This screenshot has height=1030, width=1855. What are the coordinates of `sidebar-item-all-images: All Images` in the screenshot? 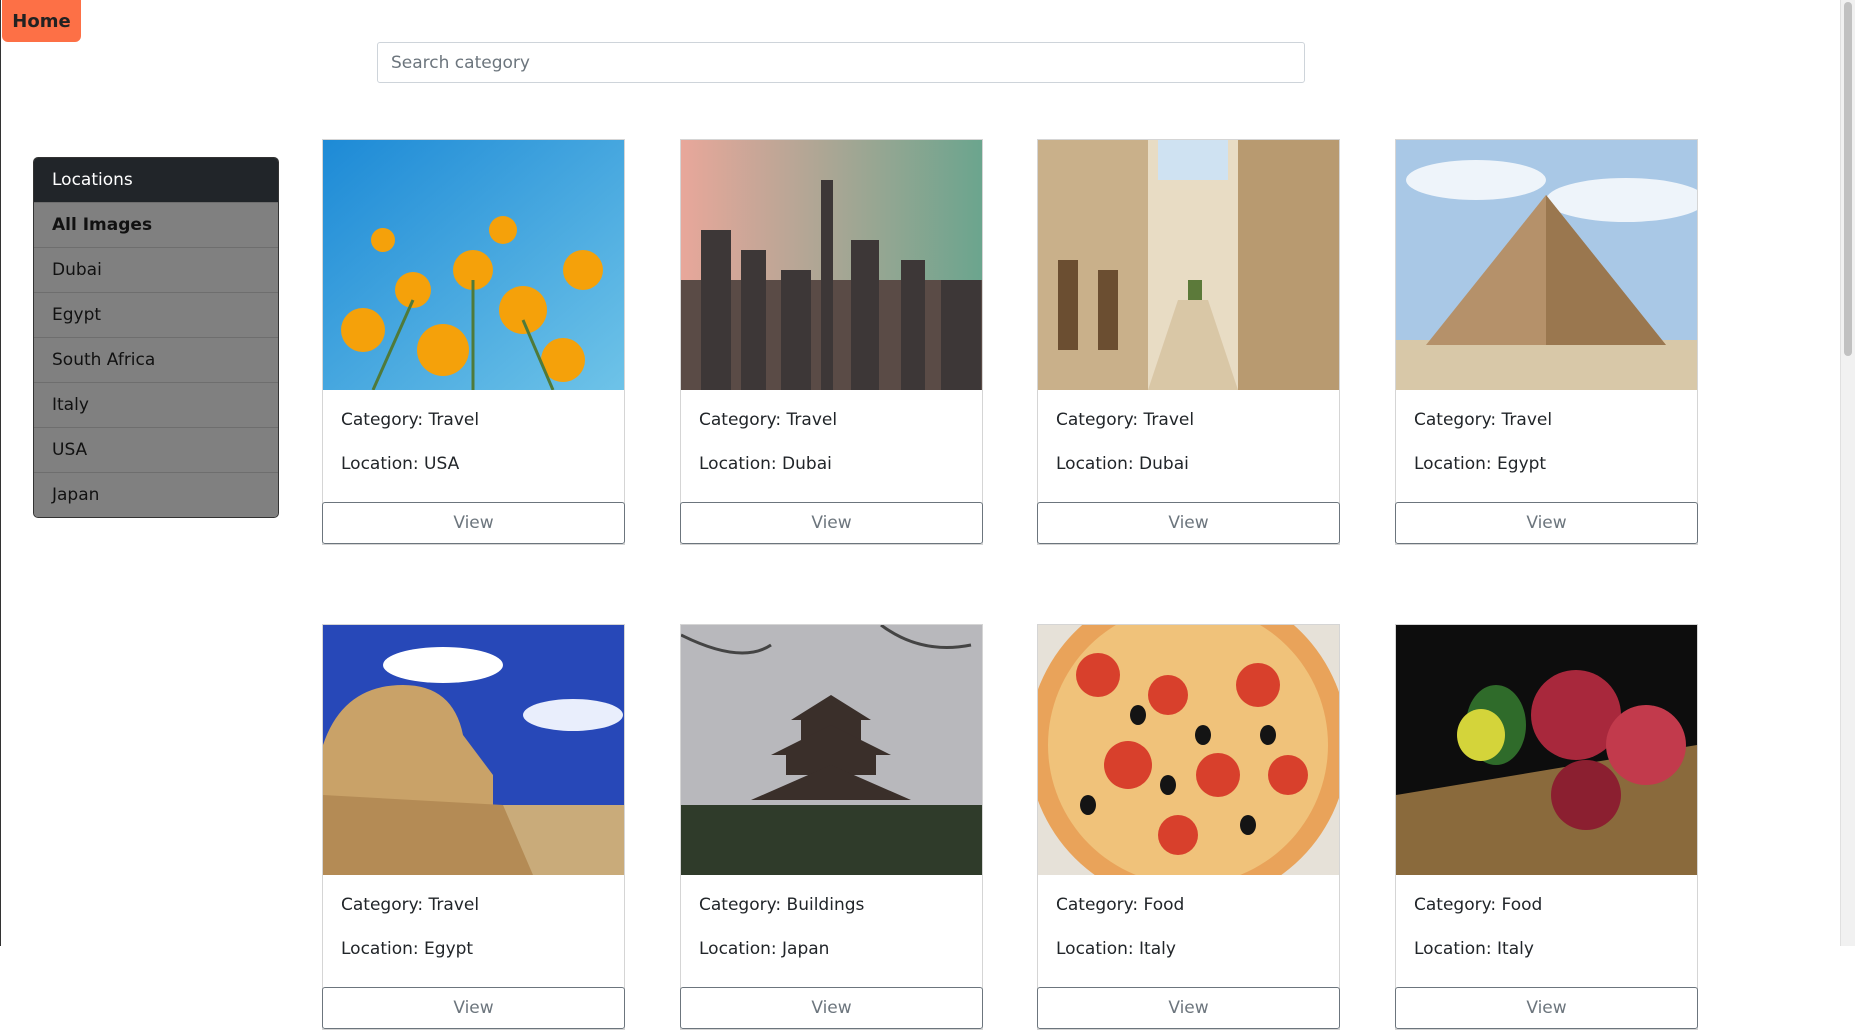 It's located at (156, 224).